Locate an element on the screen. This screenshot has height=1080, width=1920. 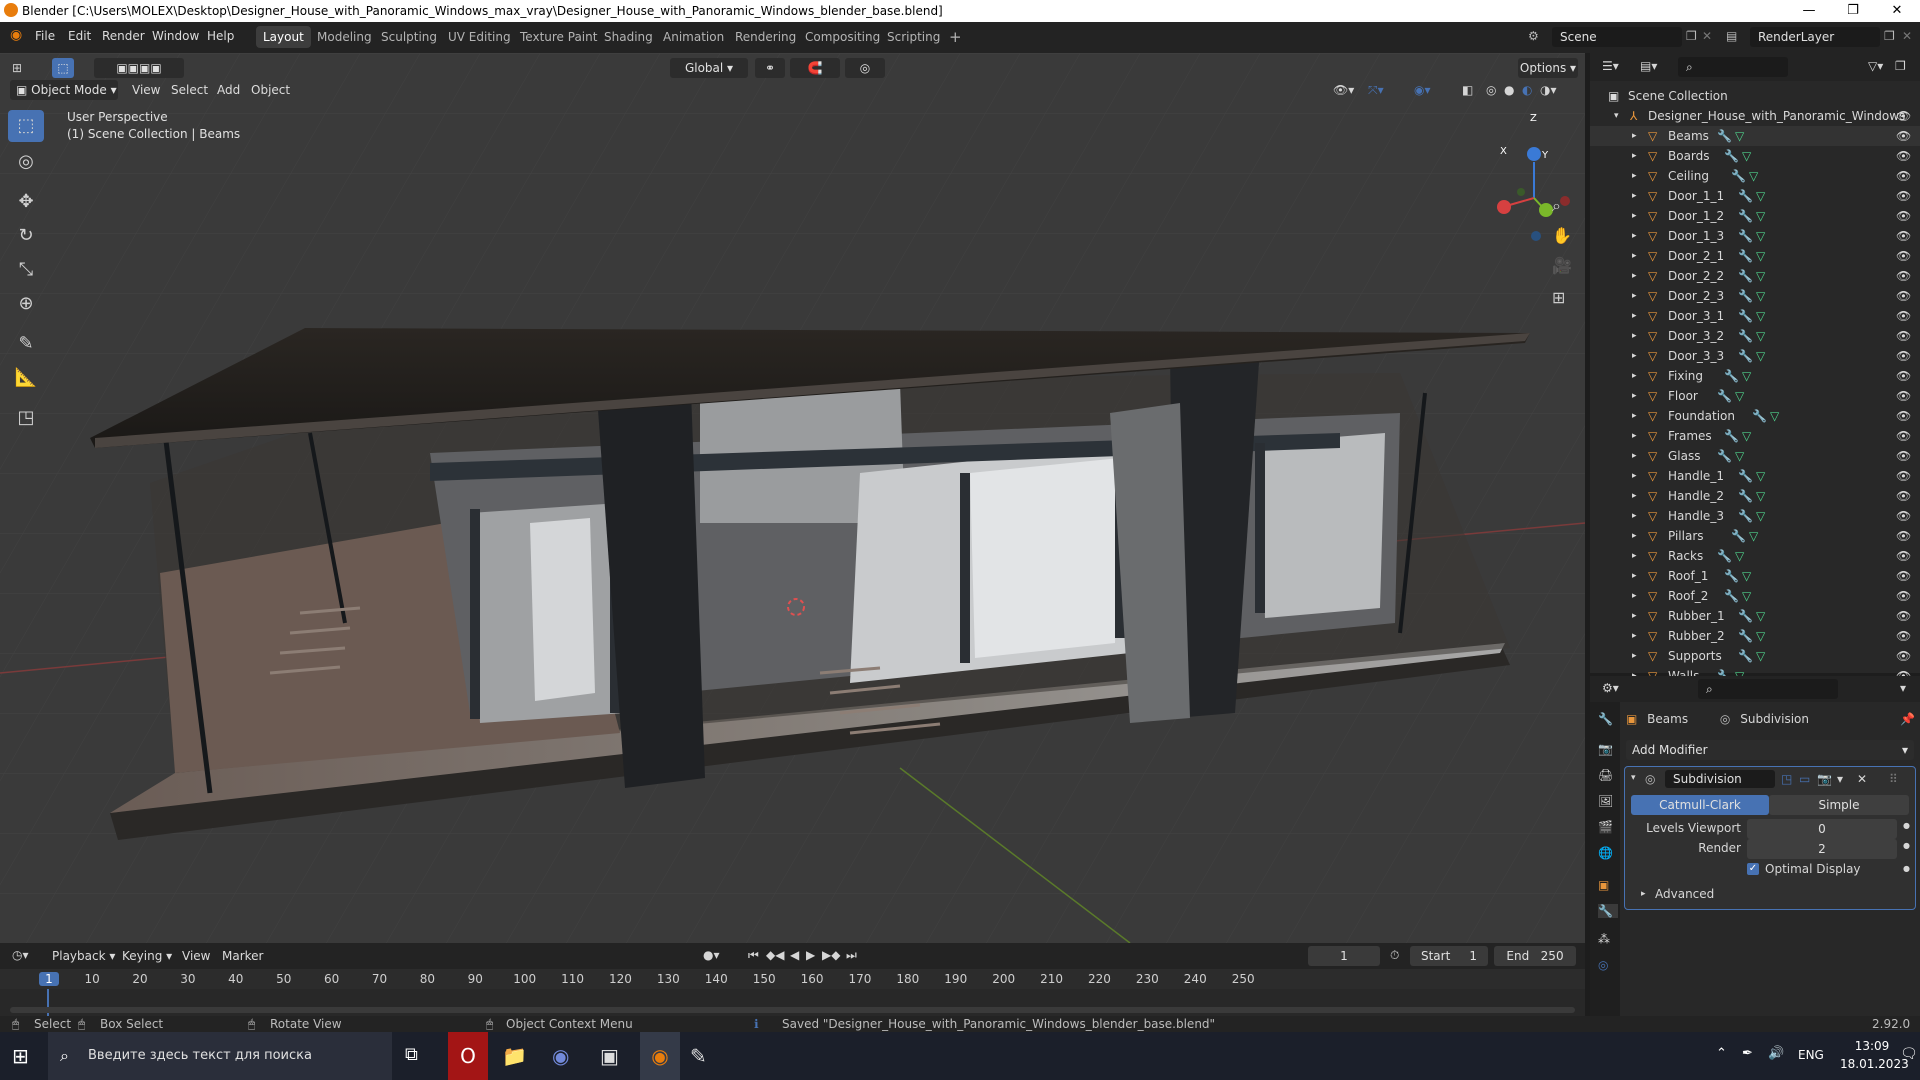
render-toggle-icon: 📷 is located at coordinates (1824, 779).